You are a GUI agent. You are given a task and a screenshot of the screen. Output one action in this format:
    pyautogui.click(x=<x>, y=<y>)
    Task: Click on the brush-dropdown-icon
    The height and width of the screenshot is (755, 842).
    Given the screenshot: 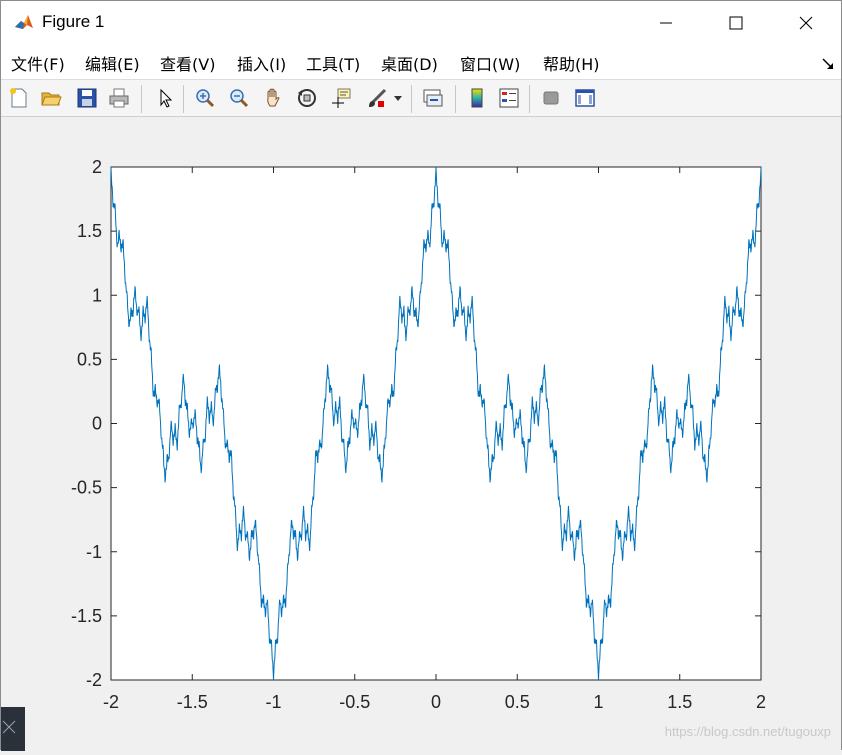 What is the action you would take?
    pyautogui.click(x=398, y=98)
    